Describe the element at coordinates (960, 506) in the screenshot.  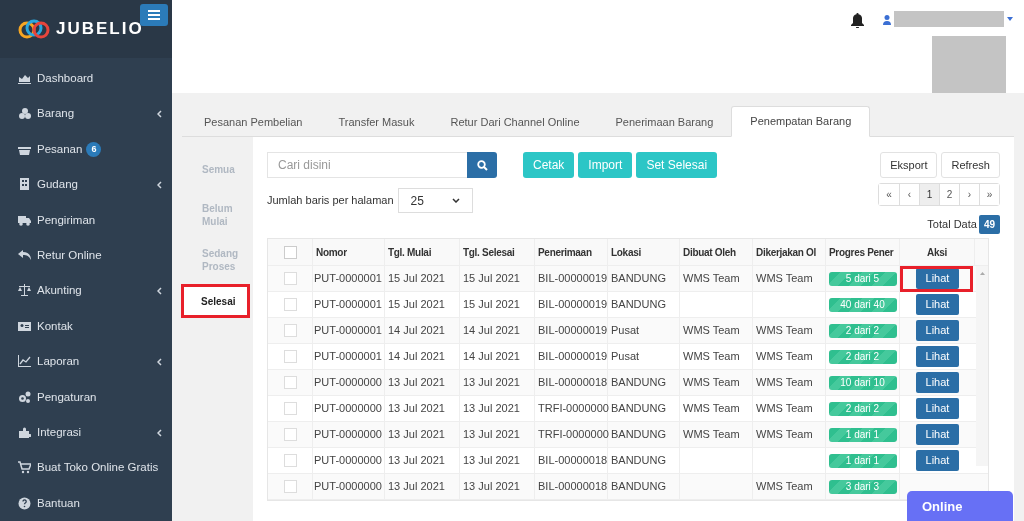
I see `chat-button: Online` at that location.